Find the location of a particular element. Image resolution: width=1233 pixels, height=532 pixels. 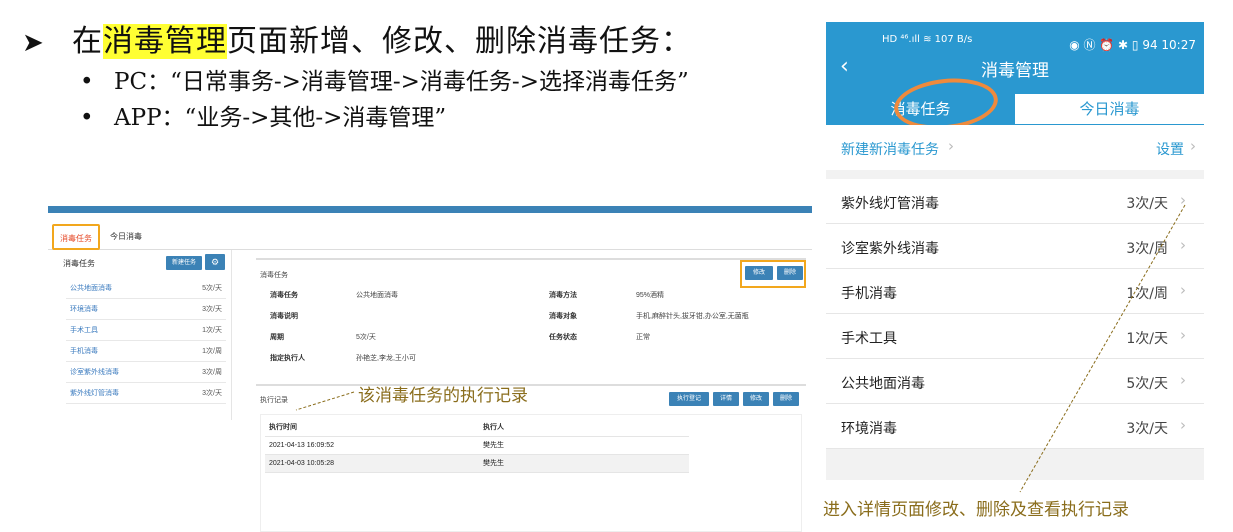

detail-annotation: 进入详情页面修改、删除及查看执行记录 is located at coordinates (976, 510).